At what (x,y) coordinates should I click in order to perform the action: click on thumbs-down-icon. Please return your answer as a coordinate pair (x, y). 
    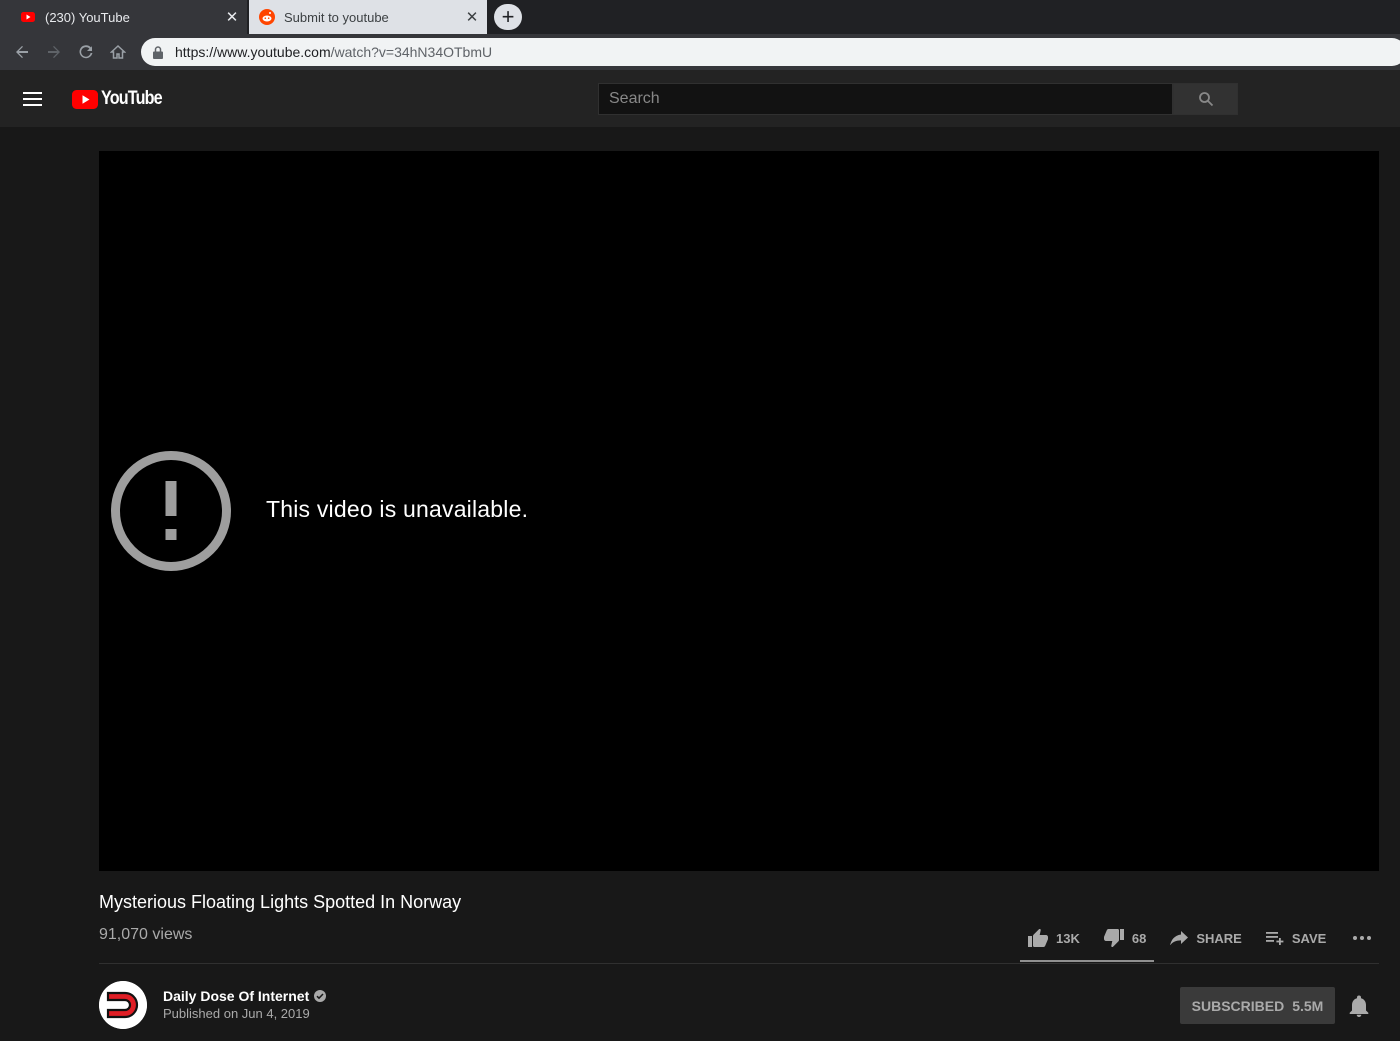
    Looking at the image, I should click on (1113, 938).